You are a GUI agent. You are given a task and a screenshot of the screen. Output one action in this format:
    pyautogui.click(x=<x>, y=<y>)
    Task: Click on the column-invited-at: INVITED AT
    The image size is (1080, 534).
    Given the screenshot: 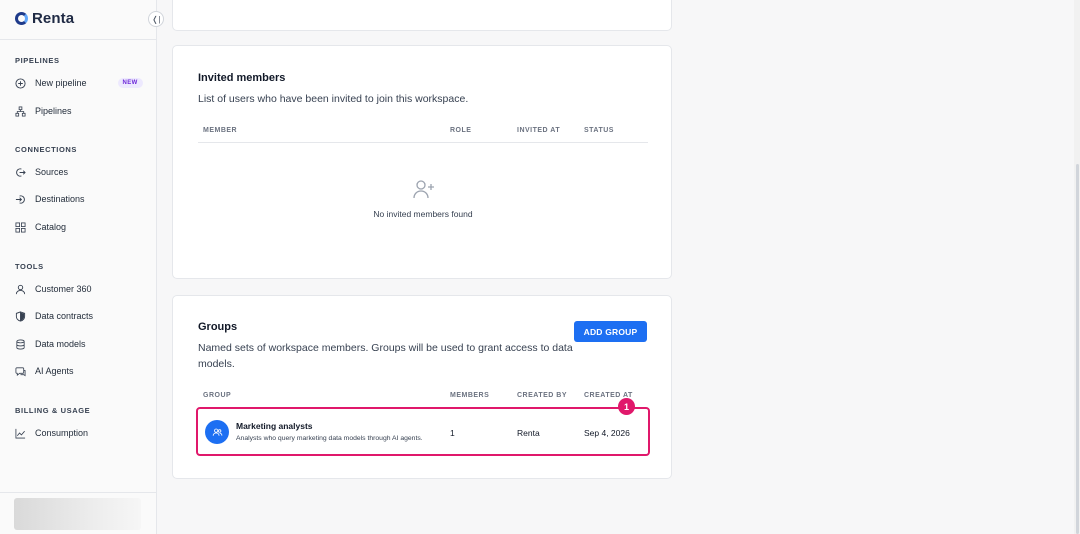 What is the action you would take?
    pyautogui.click(x=539, y=130)
    